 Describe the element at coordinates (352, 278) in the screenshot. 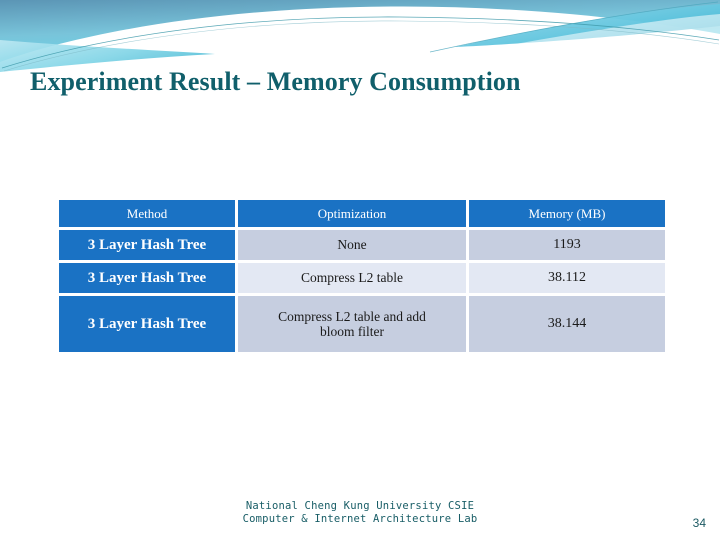

I see `cell-optimization: Compress L2 table` at that location.